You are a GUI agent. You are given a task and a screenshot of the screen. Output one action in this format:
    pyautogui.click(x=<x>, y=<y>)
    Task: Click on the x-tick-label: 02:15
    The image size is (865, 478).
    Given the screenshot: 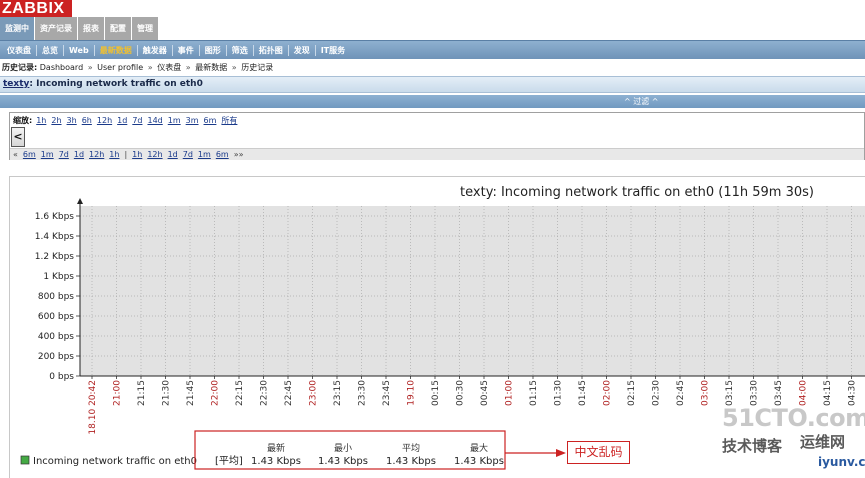 What is the action you would take?
    pyautogui.click(x=632, y=393)
    